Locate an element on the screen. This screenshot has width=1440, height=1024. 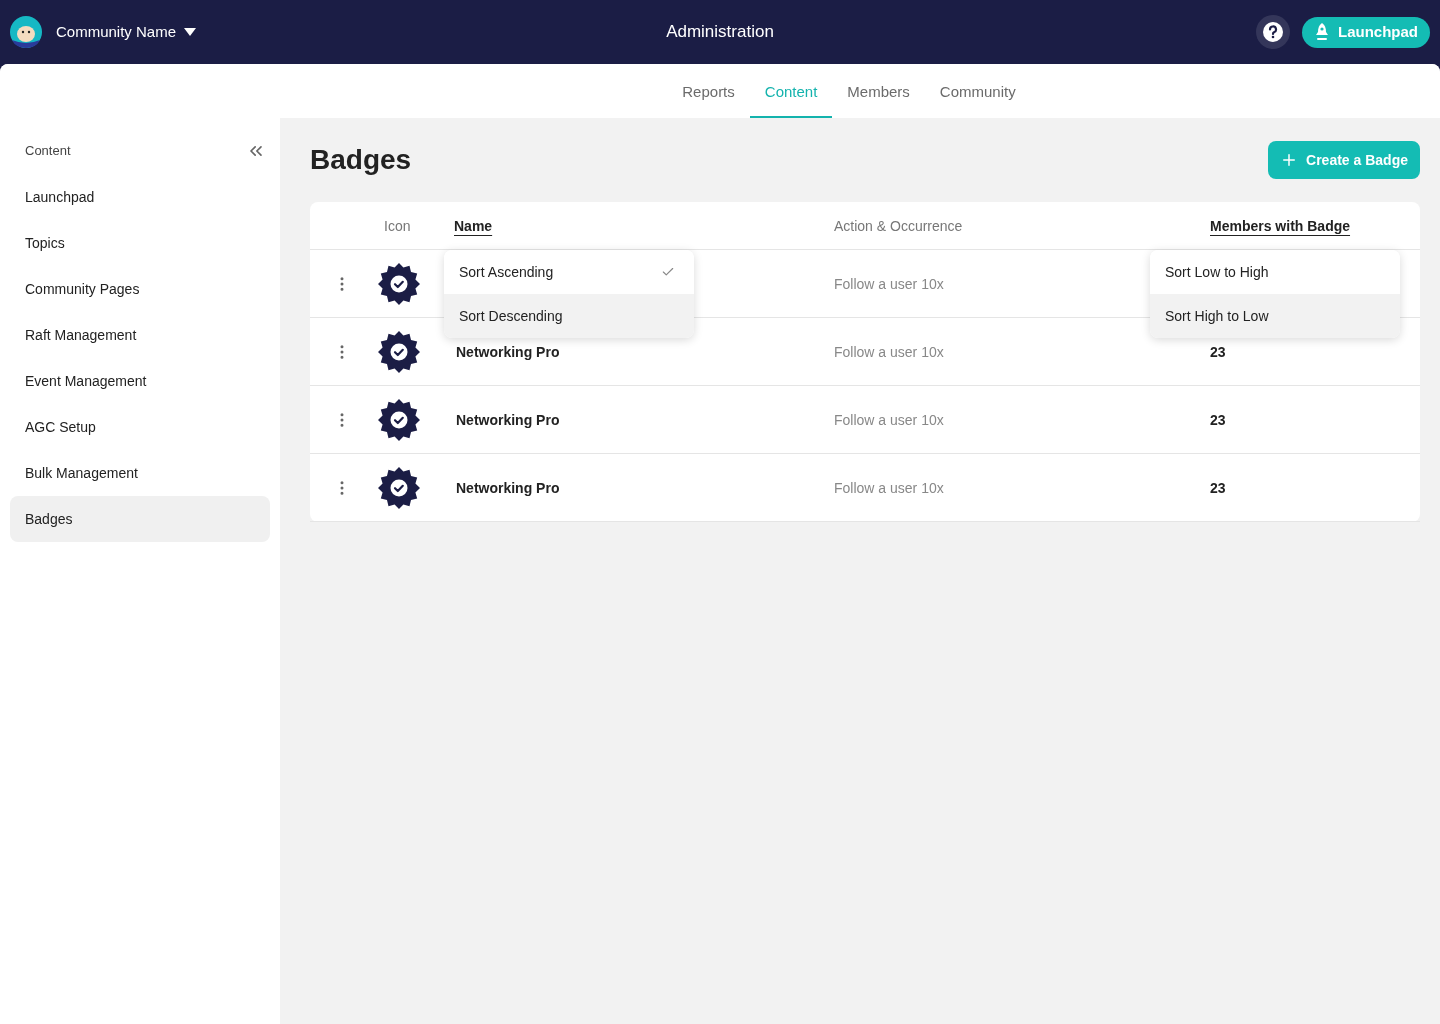
sidebar-item: Launchpad is located at coordinates (140, 197).